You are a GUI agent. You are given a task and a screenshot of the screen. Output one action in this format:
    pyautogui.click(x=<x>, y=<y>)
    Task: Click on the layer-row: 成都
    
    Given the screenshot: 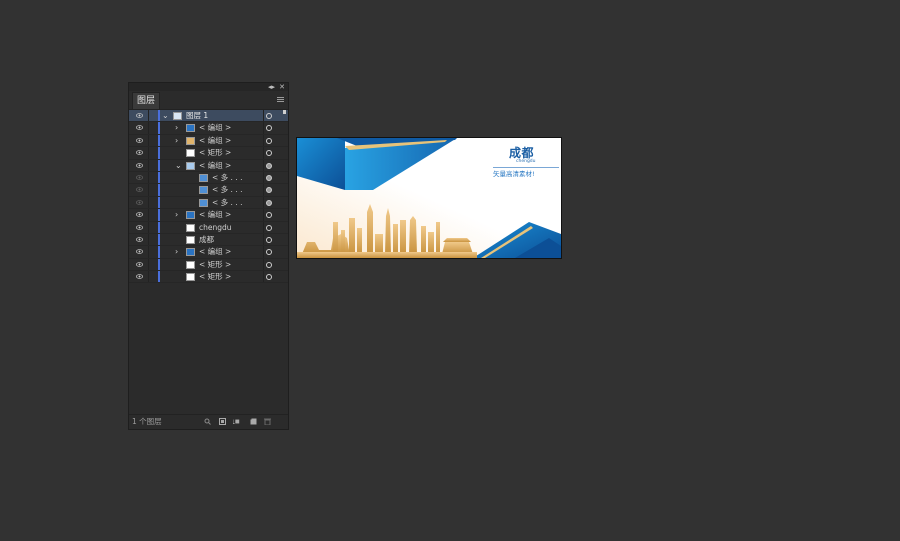 What is the action you would take?
    pyautogui.click(x=208, y=240)
    